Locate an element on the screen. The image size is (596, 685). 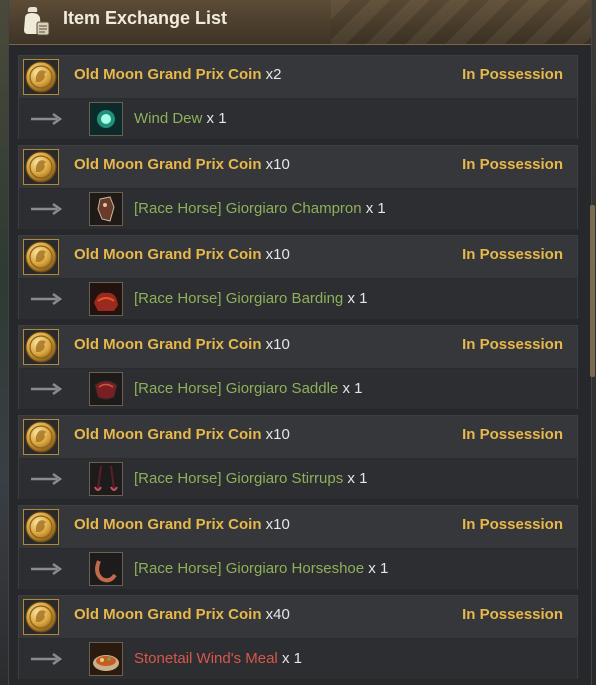
reward-row: Stonetail Wind's Meal x 1 is located at coordinates (298, 659).